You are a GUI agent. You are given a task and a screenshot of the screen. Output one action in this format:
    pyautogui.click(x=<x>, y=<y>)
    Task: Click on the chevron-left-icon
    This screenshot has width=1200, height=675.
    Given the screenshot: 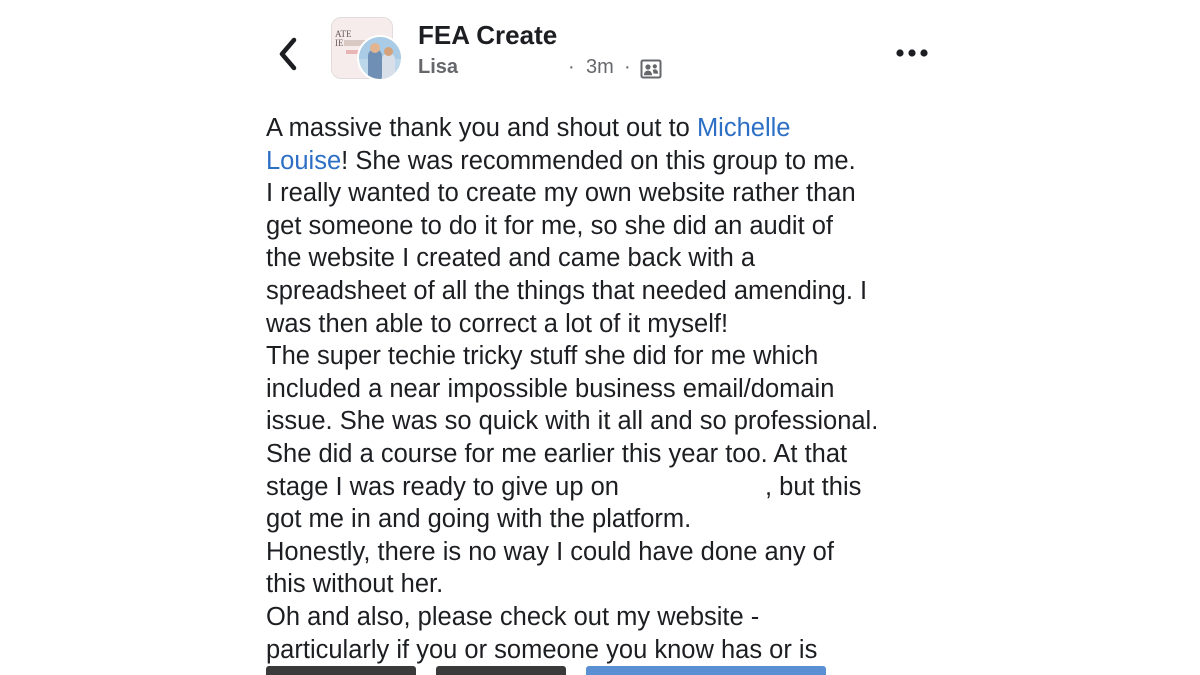 What is the action you would take?
    pyautogui.click(x=288, y=54)
    